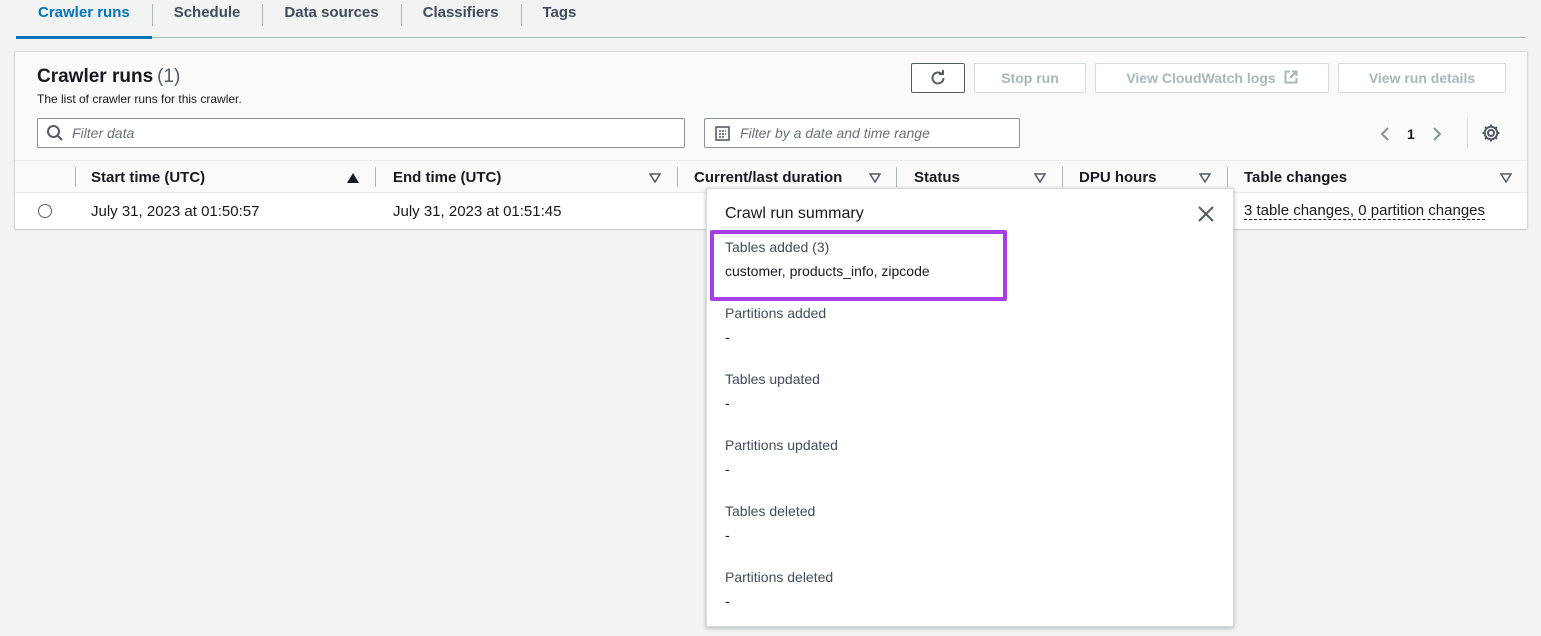 The width and height of the screenshot is (1541, 636). Describe the element at coordinates (779, 589) in the screenshot. I see `summary-section-partitions-deleted: Partitions deleted -` at that location.